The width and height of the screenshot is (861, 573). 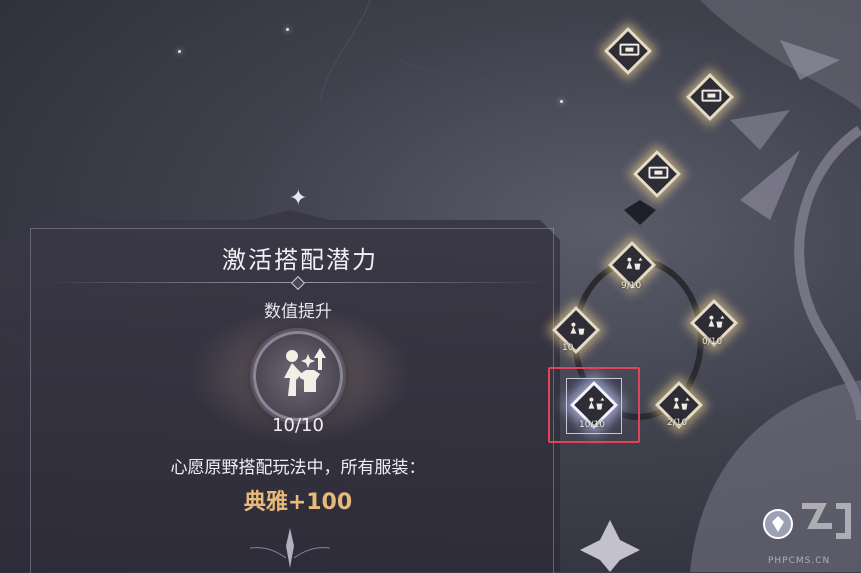 What do you see at coordinates (298, 502) in the screenshot?
I see `bonus-value: 典雅+100` at bounding box center [298, 502].